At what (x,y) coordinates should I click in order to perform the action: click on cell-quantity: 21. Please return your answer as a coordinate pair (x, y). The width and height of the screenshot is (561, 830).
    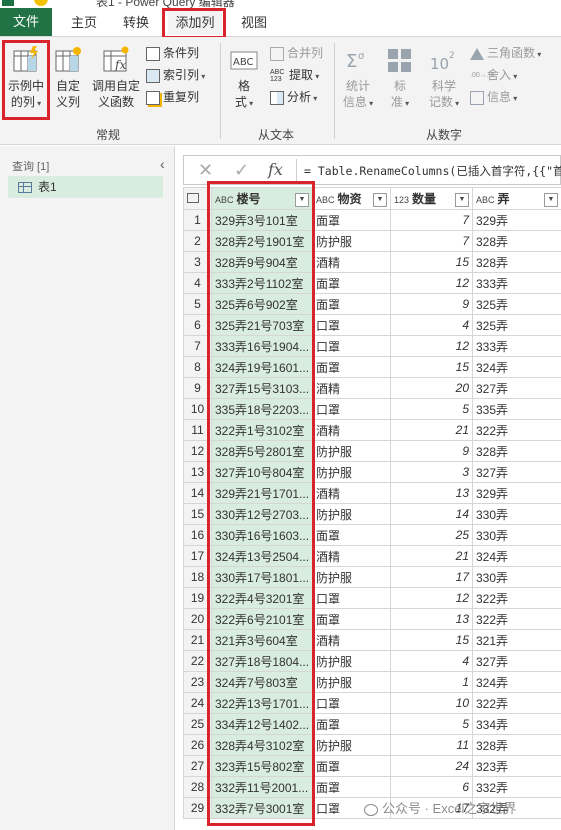
    Looking at the image, I should click on (431, 430).